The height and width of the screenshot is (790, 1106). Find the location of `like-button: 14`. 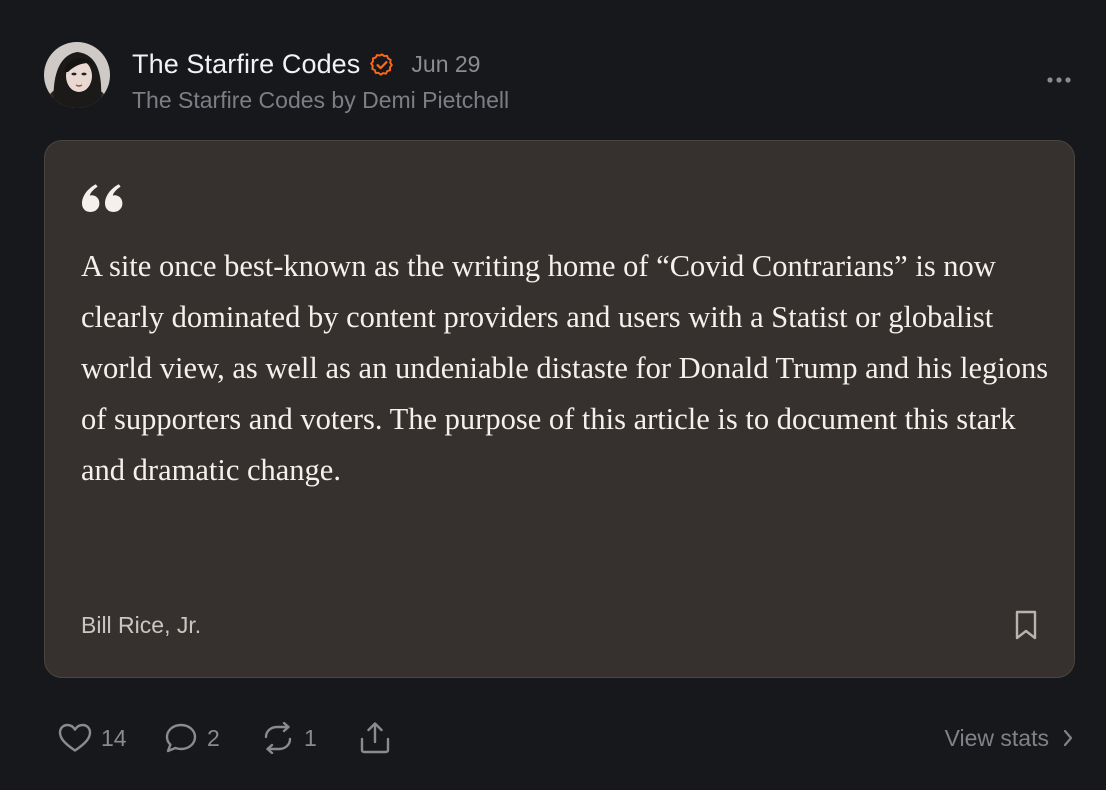

like-button: 14 is located at coordinates (92, 738).